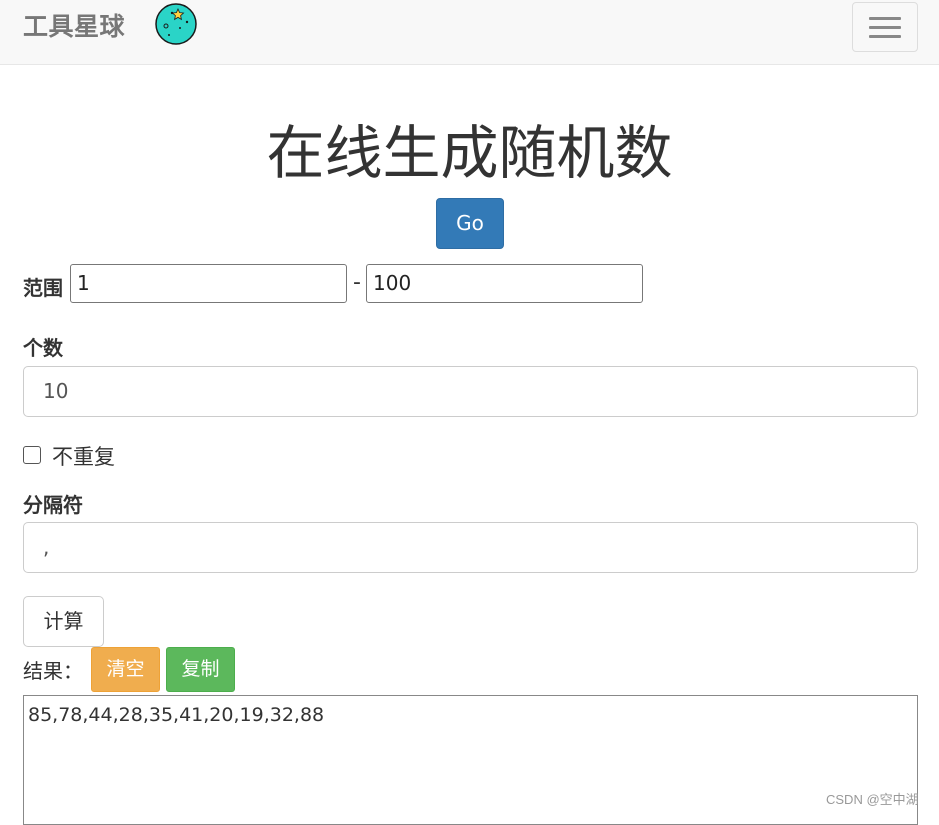 The width and height of the screenshot is (939, 825). I want to click on result-label: 结果：, so click(53, 671).